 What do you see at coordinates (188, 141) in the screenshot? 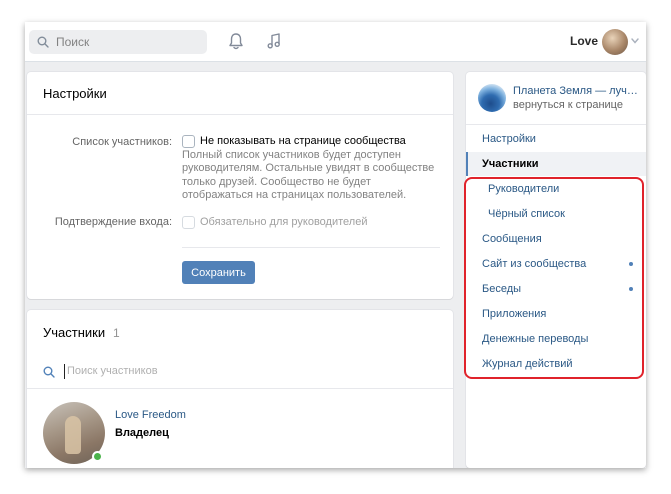
I see `hide-members-checkbox` at bounding box center [188, 141].